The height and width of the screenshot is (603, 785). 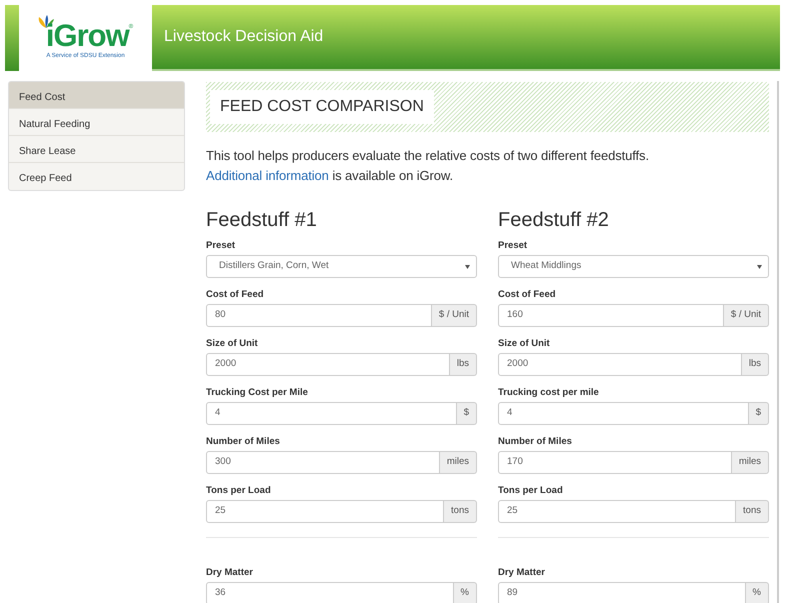 I want to click on sidebar-item: Creep Feed, so click(x=96, y=176).